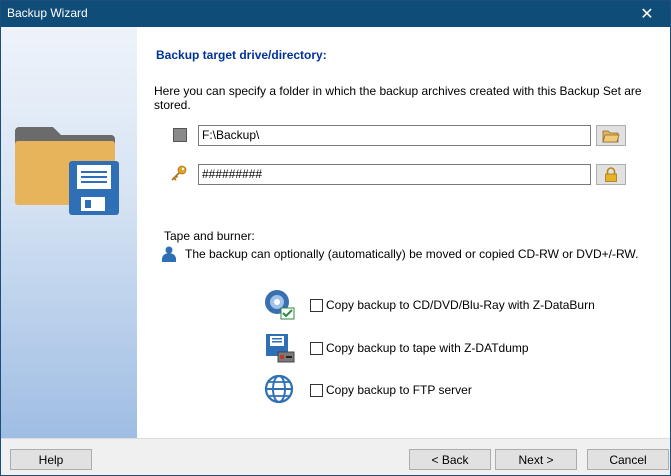 This screenshot has height=476, width=671. I want to click on tape-drive-icon, so click(280, 348).